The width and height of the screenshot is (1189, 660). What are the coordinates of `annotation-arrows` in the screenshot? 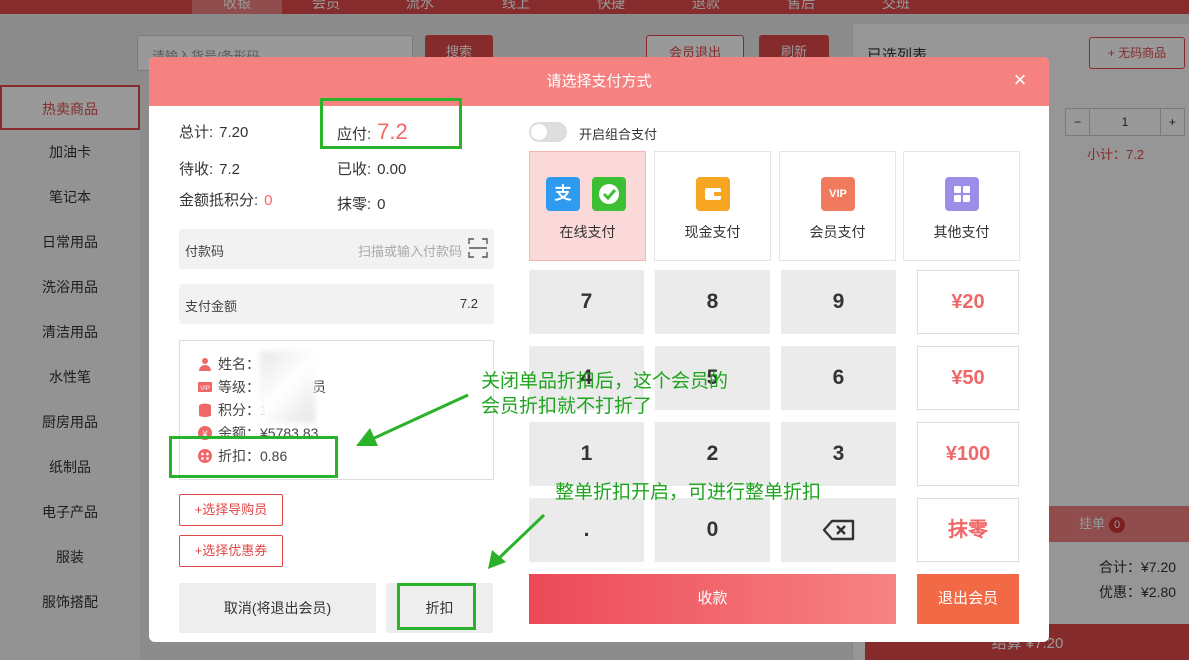 It's located at (451, 481).